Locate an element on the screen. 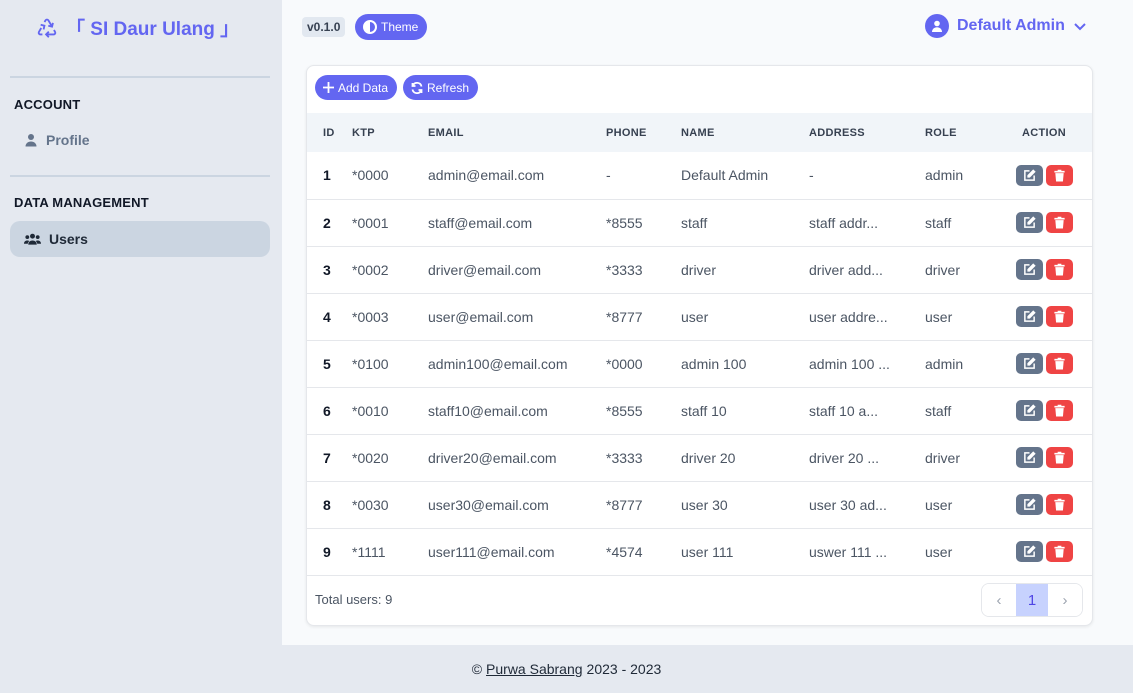 This screenshot has width=1133, height=693. cell-id: 3 is located at coordinates (327, 269).